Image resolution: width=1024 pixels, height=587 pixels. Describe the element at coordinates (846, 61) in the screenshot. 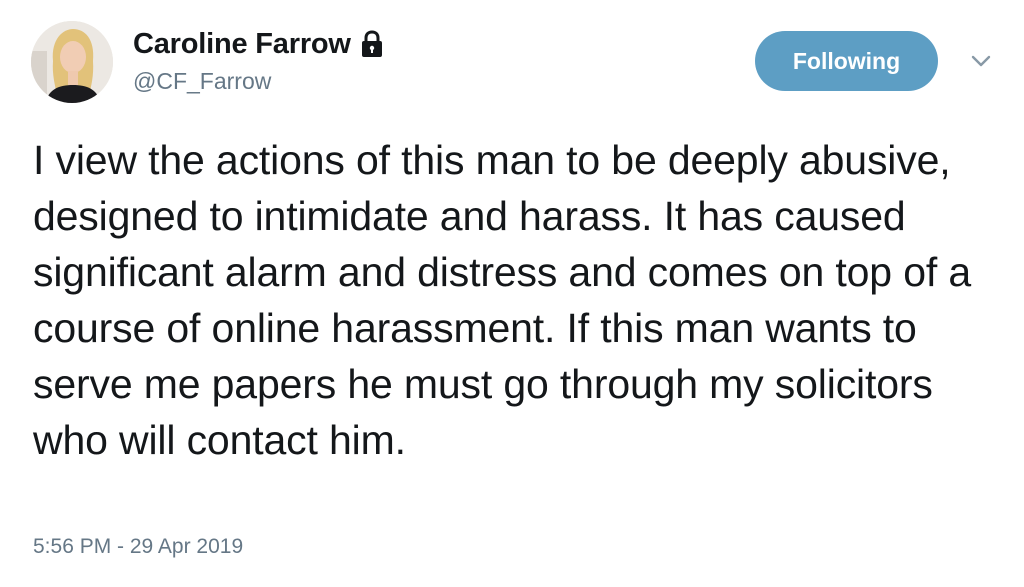

I see `following-button: Following` at that location.